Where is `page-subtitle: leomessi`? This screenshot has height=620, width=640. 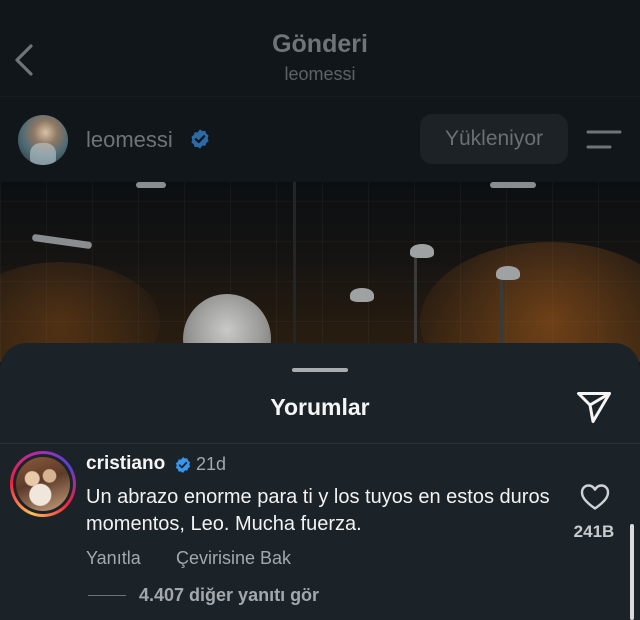 page-subtitle: leomessi is located at coordinates (320, 74).